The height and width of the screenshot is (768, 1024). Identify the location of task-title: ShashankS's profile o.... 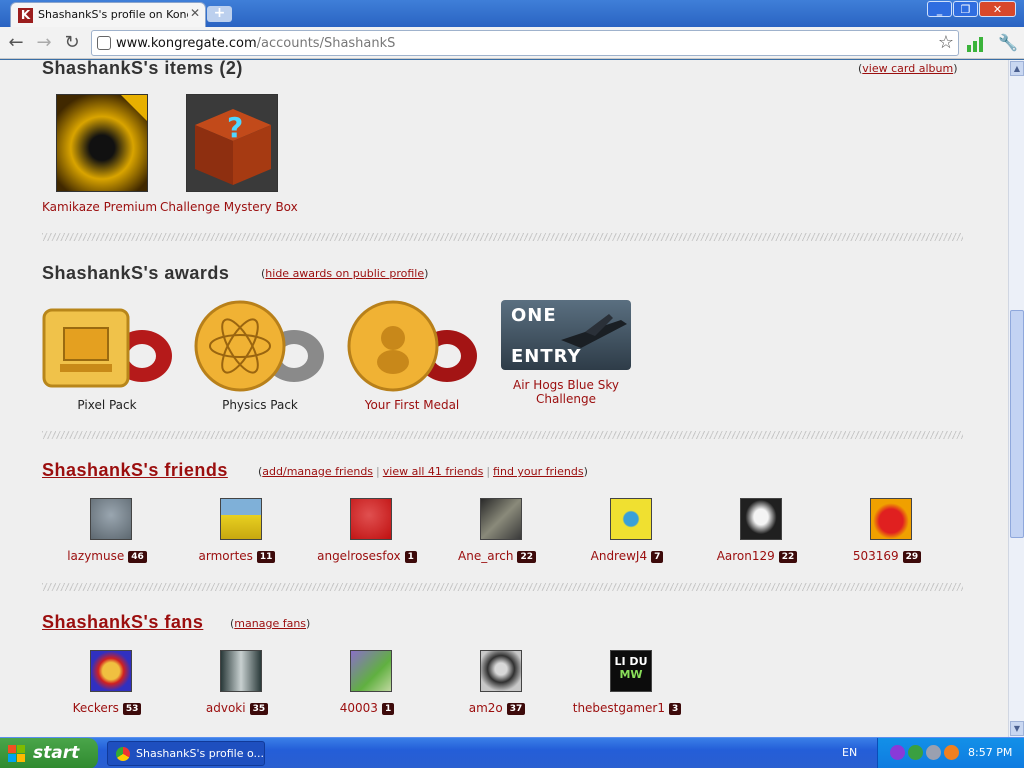
(200, 753).